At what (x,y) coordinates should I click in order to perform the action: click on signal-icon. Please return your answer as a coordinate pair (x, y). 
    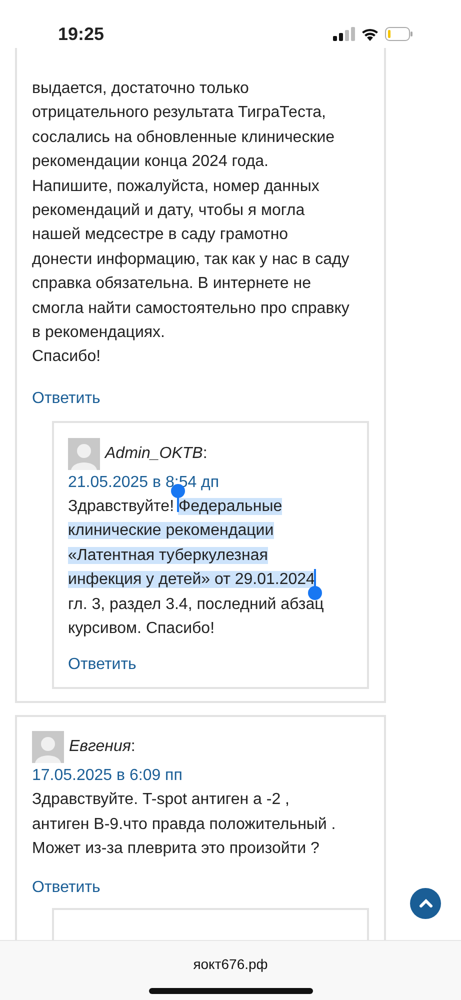
    Looking at the image, I should click on (344, 34).